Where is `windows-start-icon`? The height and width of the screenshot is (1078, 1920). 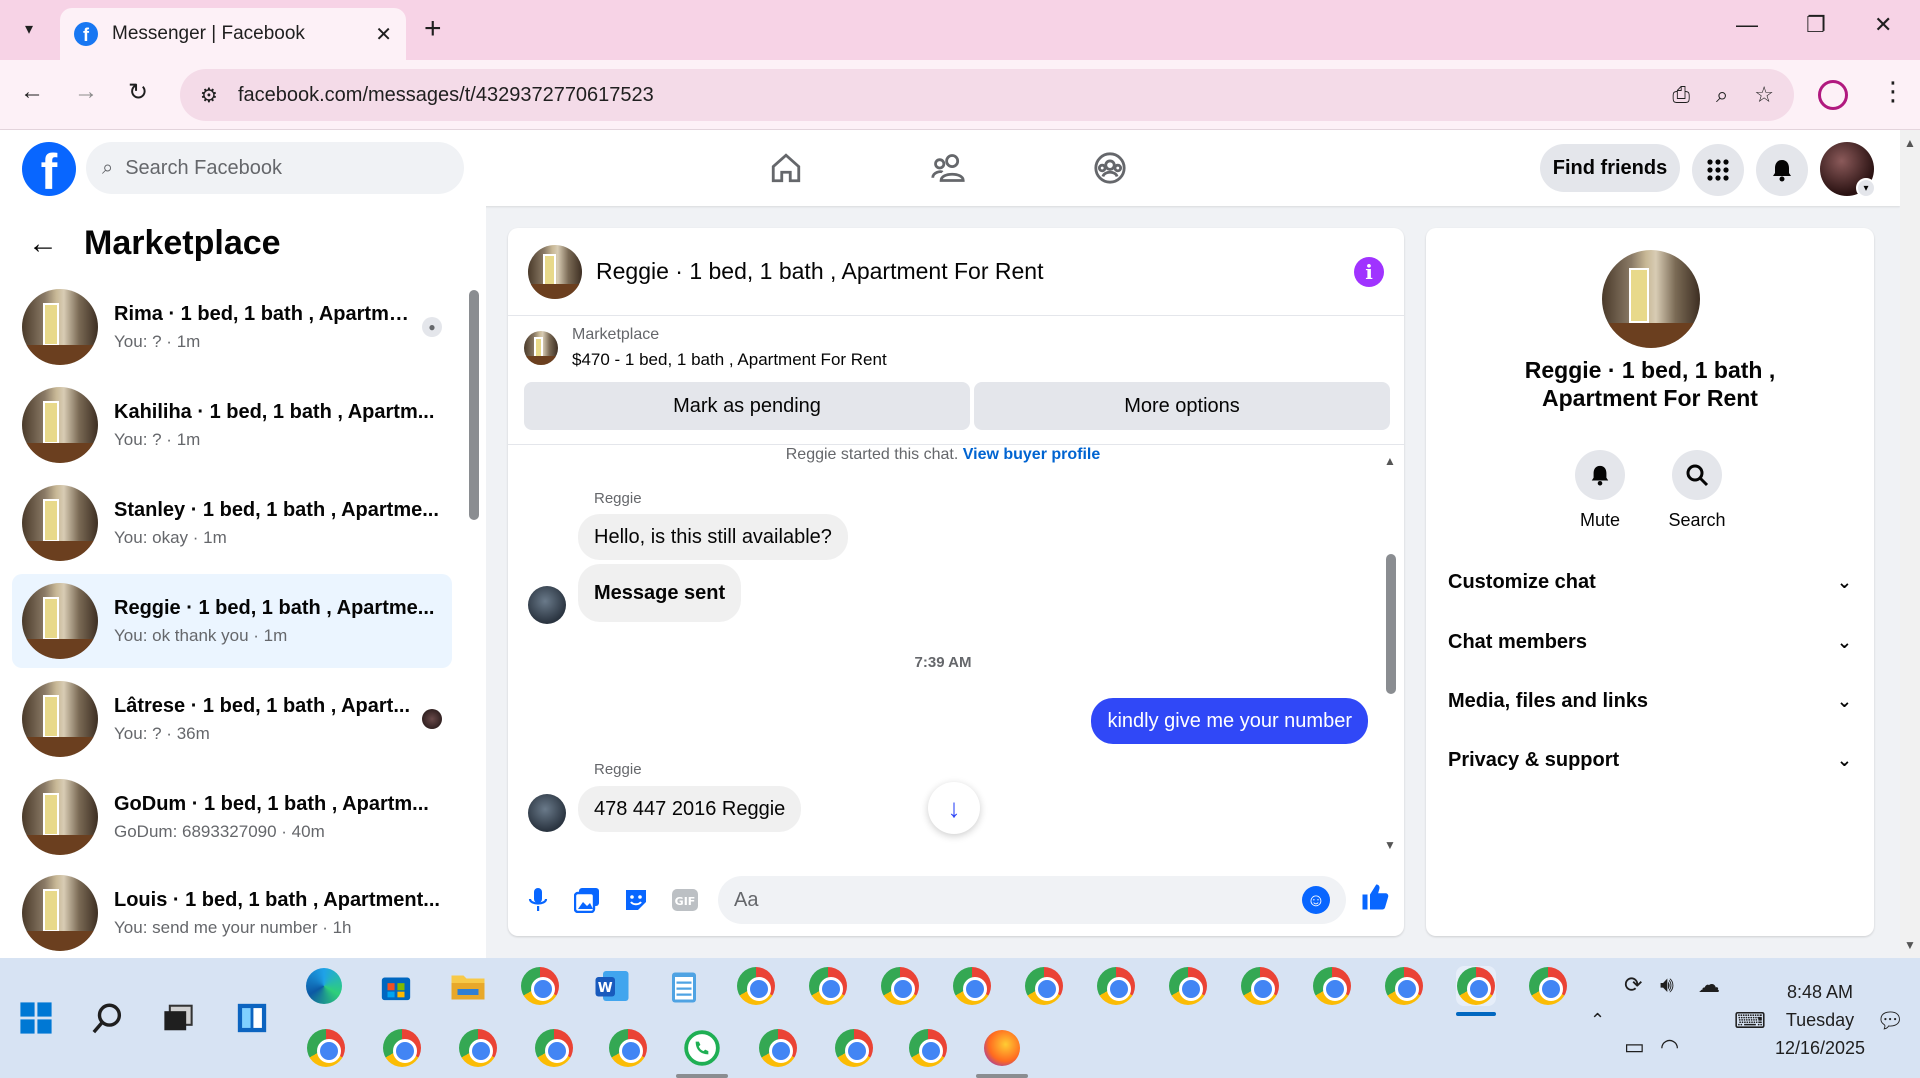
windows-start-icon is located at coordinates (36, 1018).